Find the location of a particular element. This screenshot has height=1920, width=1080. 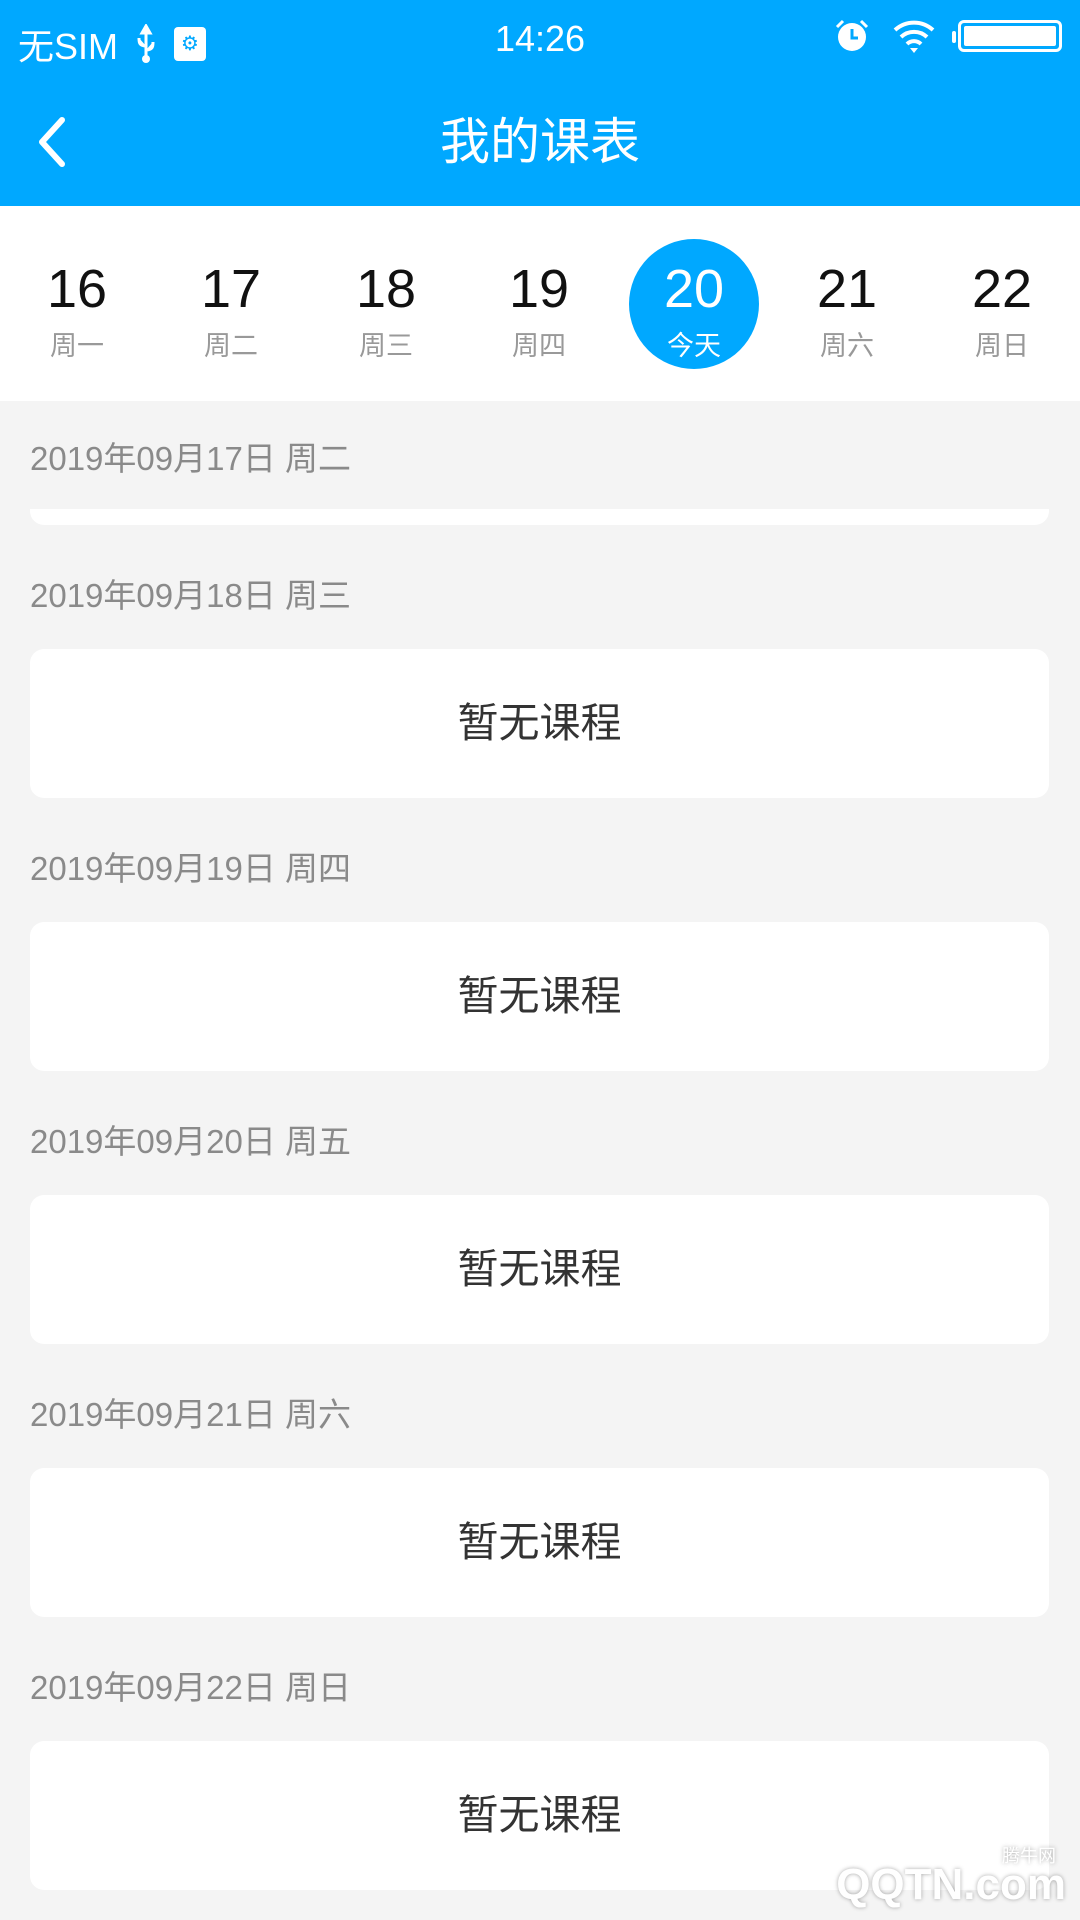

date-header: 2019年09月17日 周二 is located at coordinates (190, 458).